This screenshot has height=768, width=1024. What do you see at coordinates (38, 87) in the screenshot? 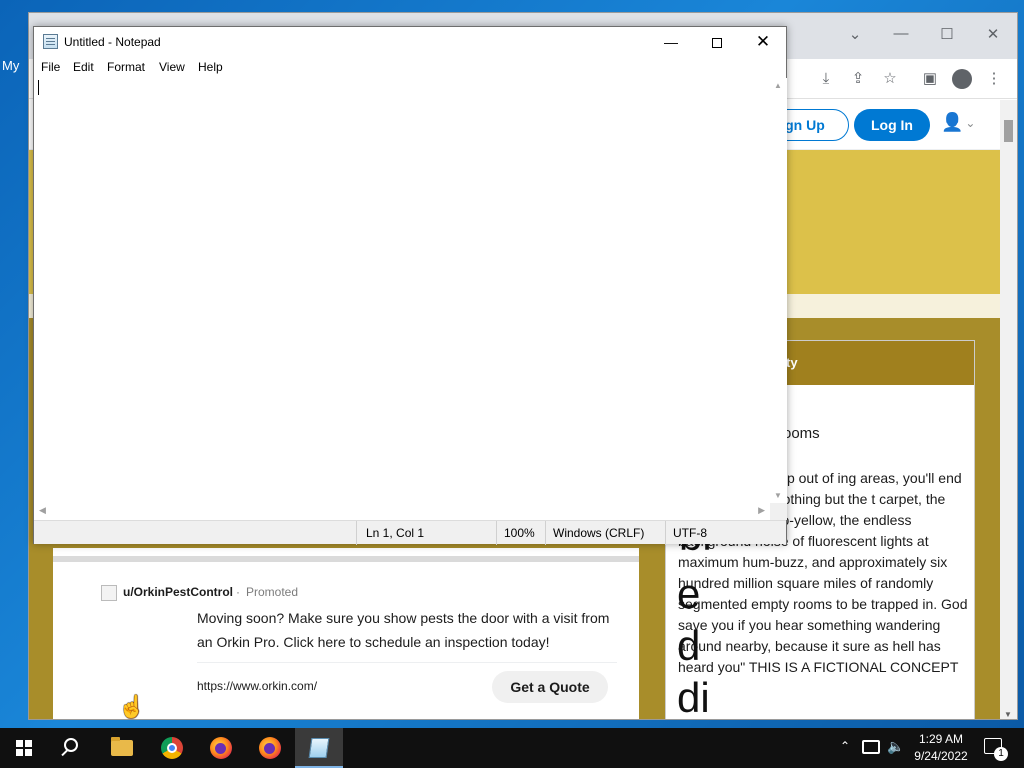
I see `text-caret` at bounding box center [38, 87].